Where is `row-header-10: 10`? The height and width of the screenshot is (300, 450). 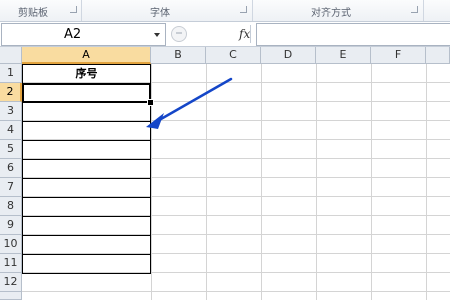 row-header-10: 10 is located at coordinates (11, 244).